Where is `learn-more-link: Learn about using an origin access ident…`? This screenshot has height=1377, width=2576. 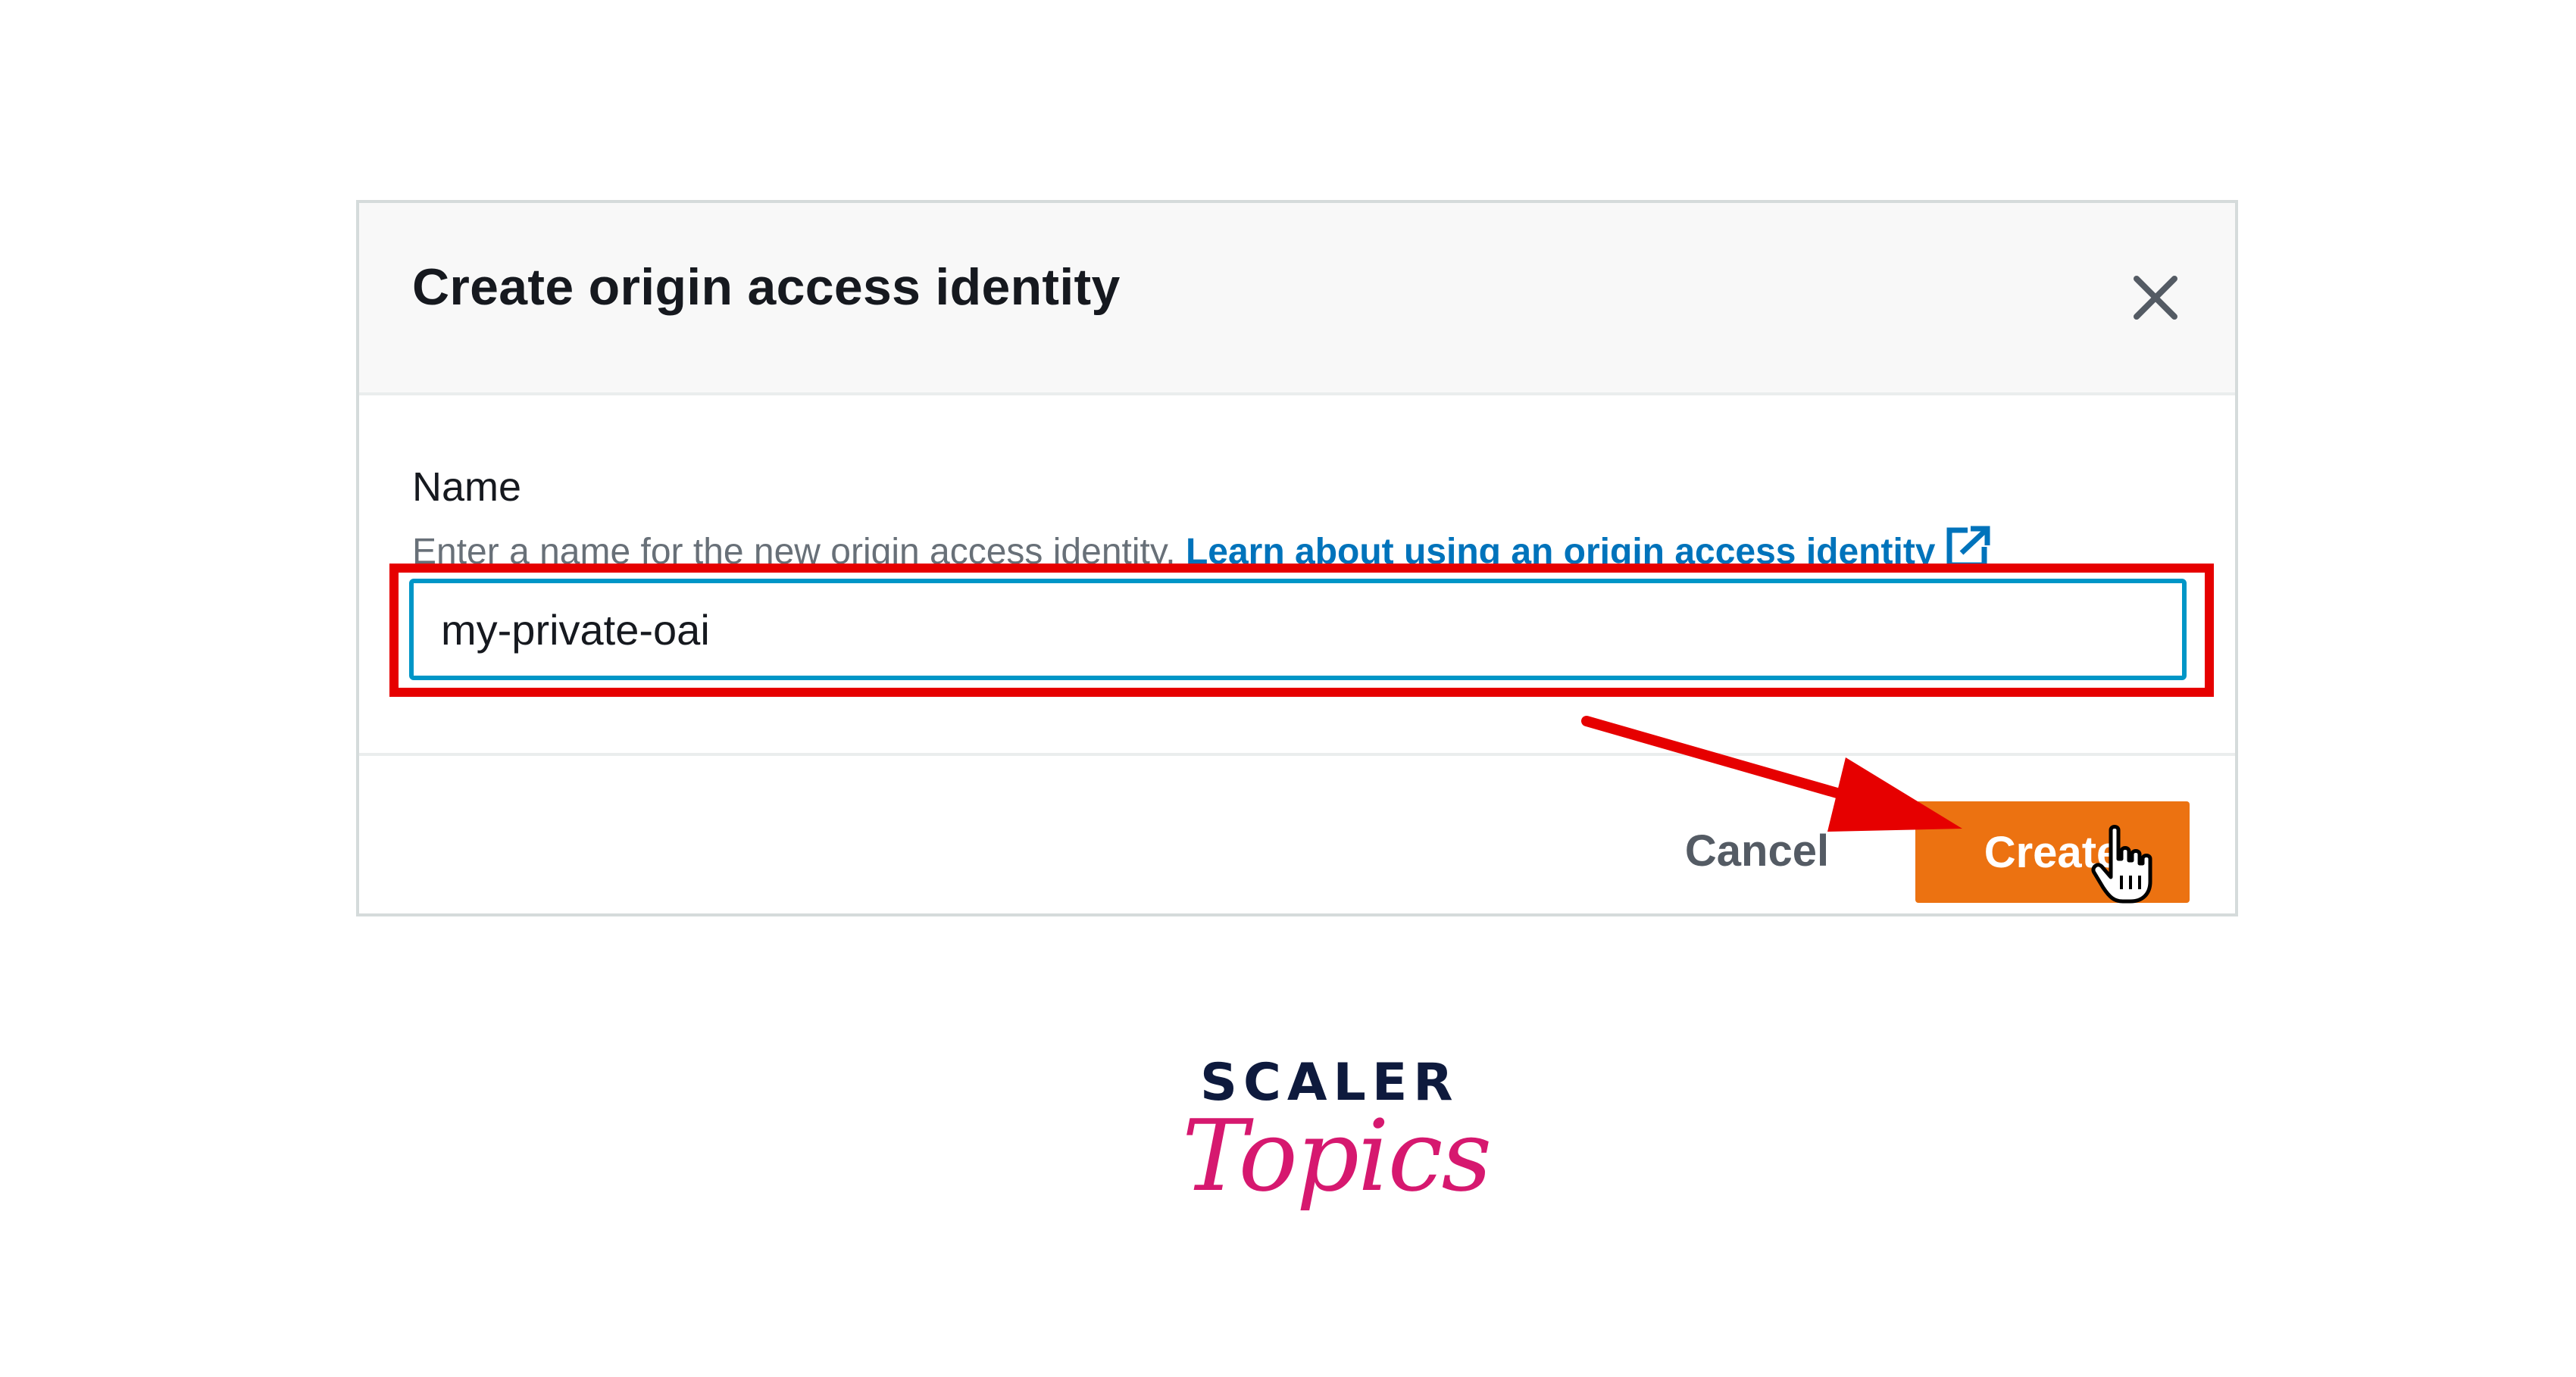
learn-more-link: Learn about using an origin access ident… is located at coordinates (1588, 549).